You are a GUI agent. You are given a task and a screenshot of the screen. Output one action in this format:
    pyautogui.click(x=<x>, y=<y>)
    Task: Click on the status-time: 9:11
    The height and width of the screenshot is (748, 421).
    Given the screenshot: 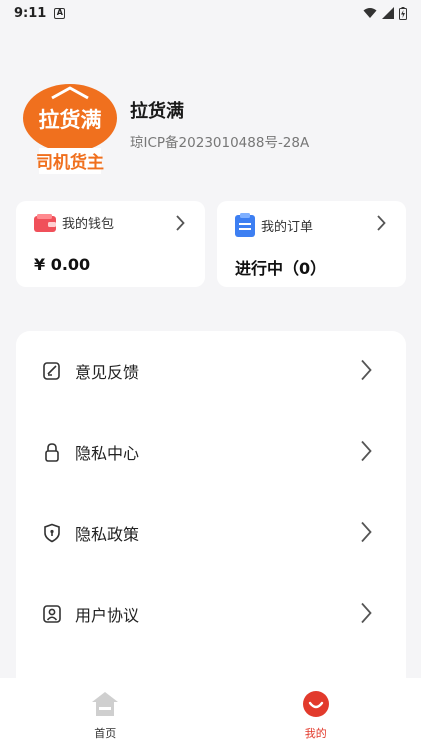 What is the action you would take?
    pyautogui.click(x=30, y=13)
    